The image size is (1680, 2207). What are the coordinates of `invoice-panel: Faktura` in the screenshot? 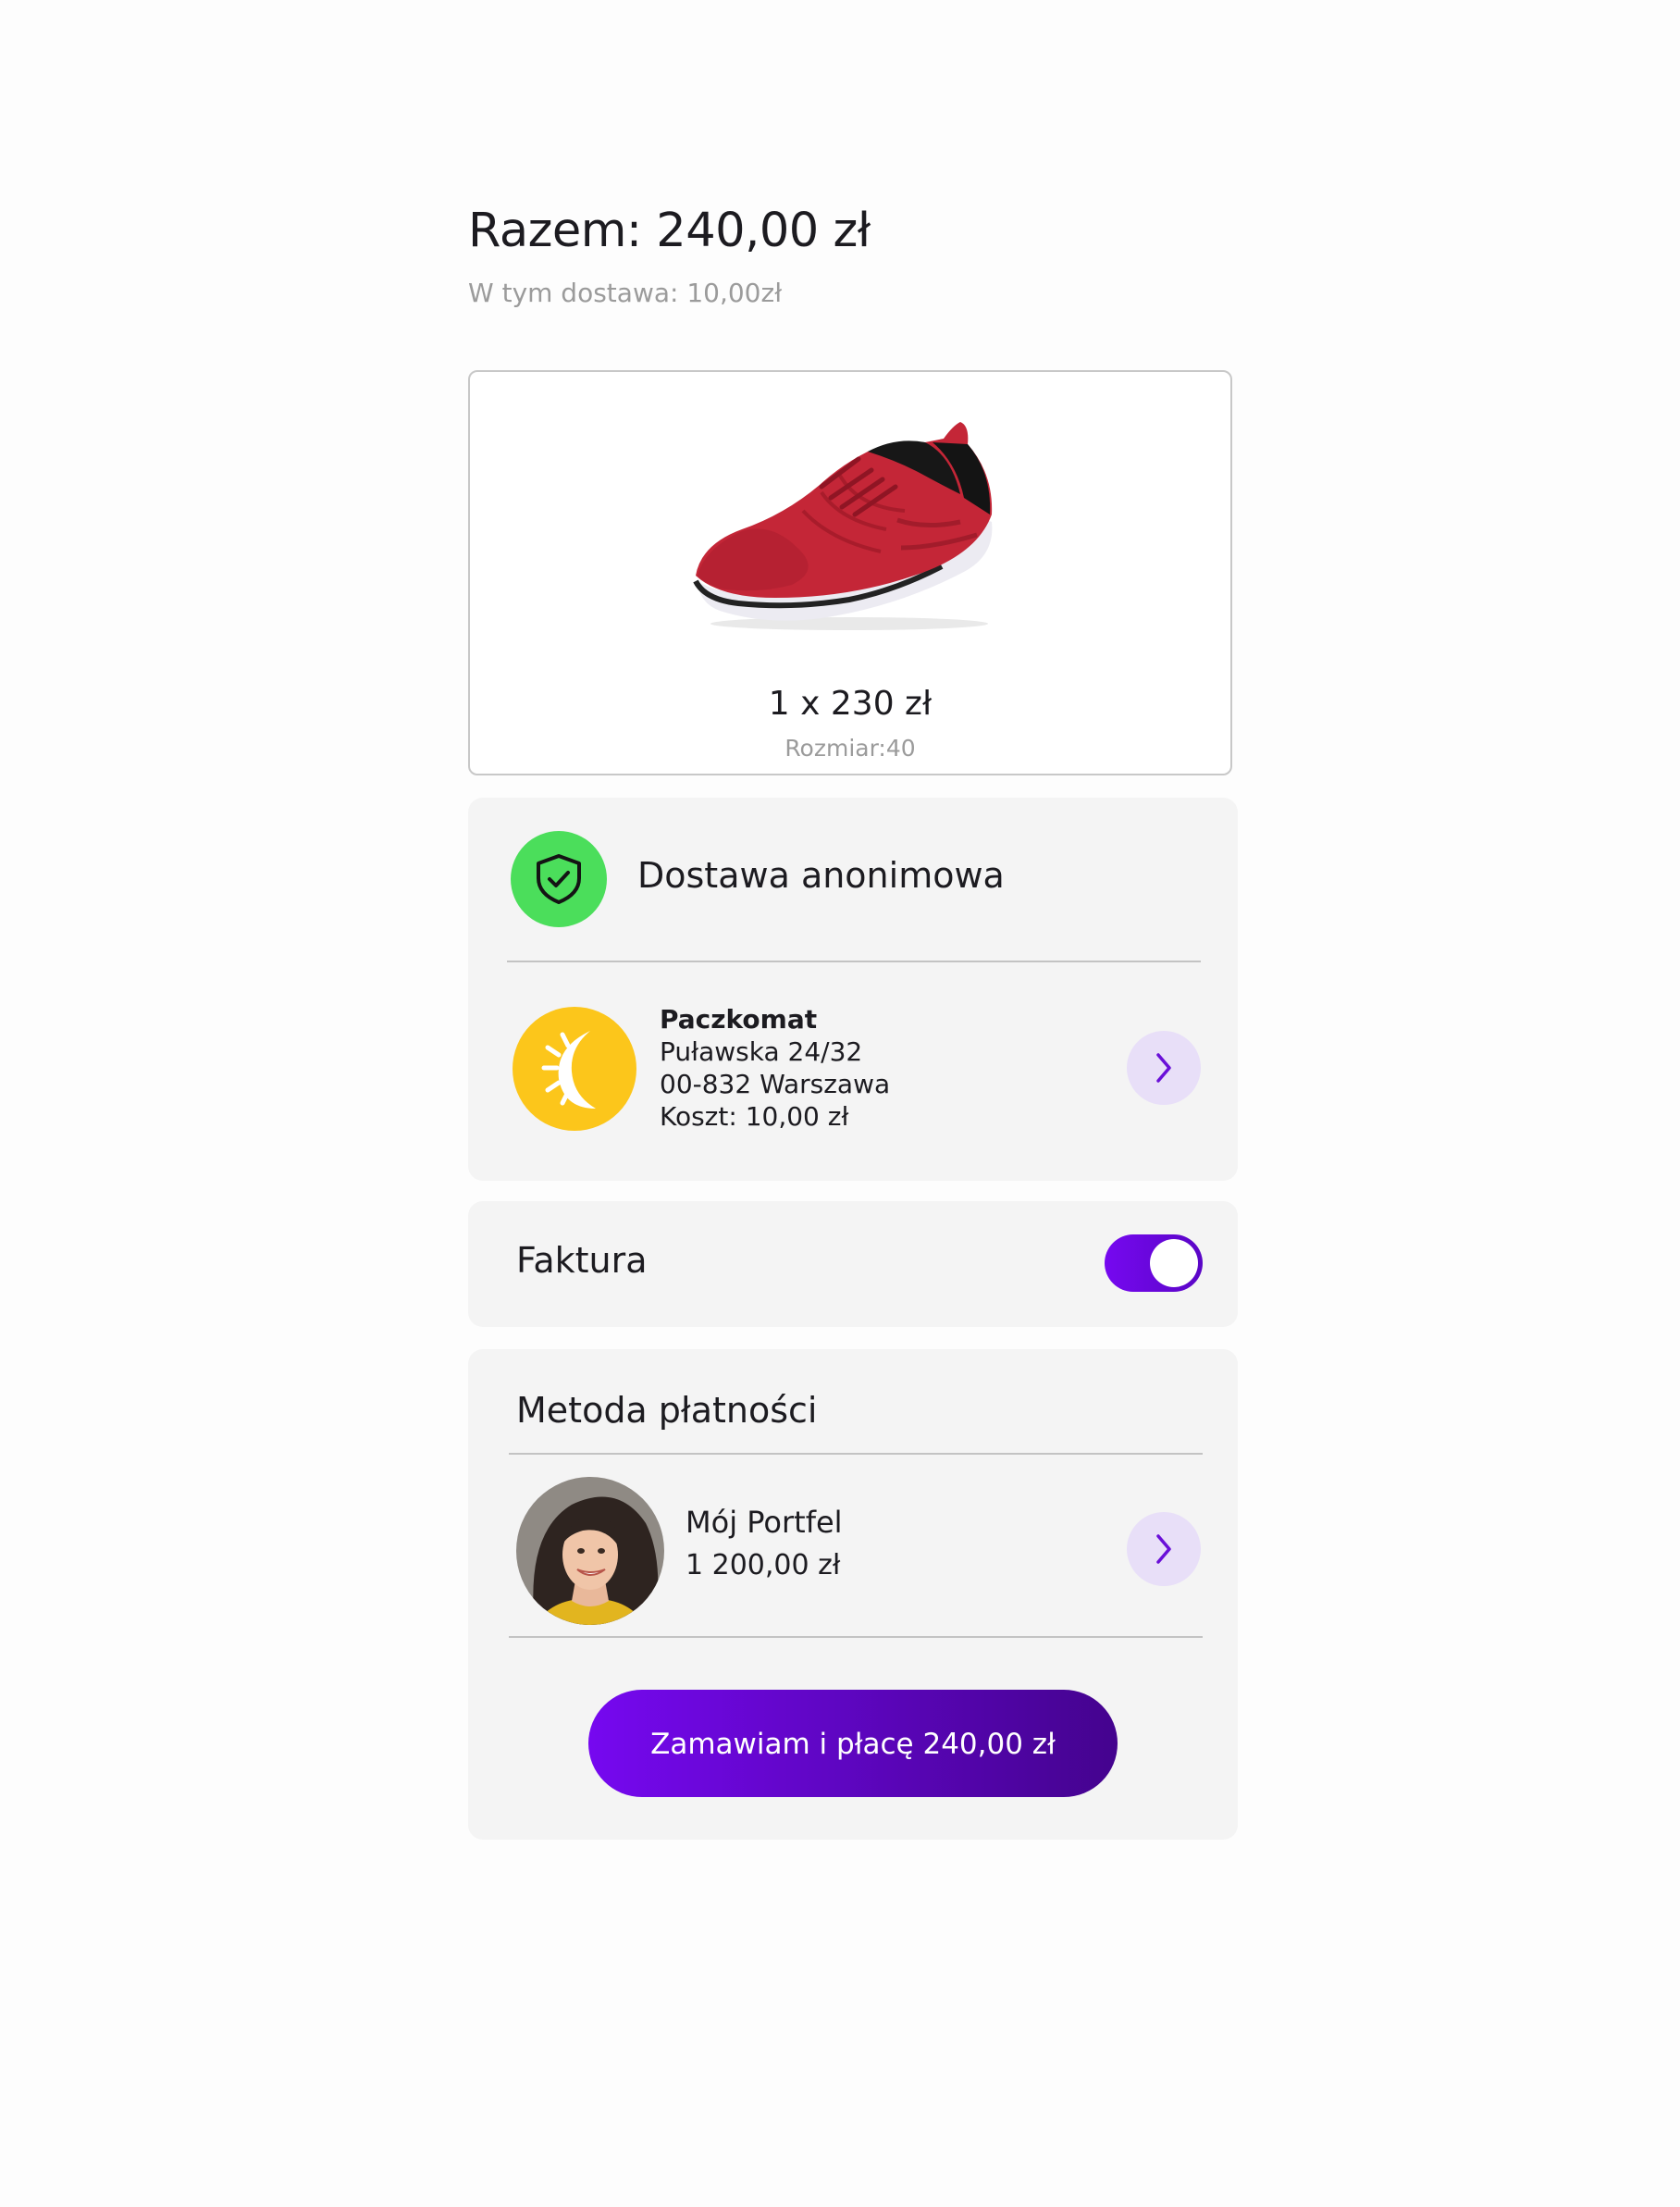 It's located at (853, 1264).